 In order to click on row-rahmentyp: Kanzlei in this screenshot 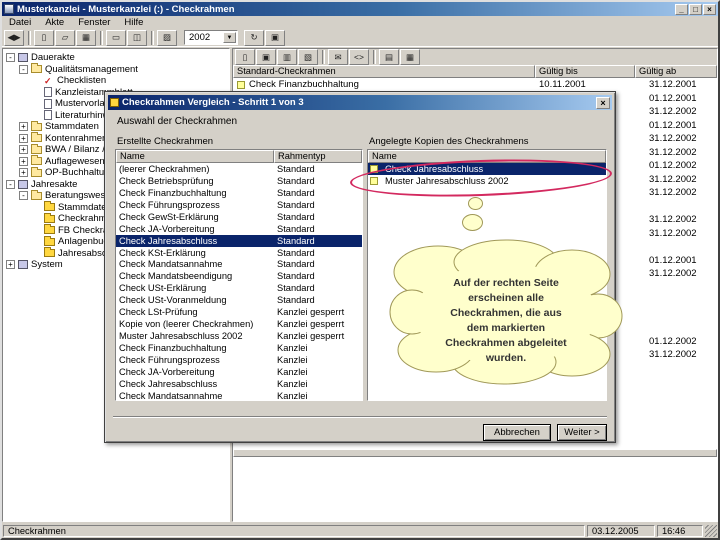, I will do `click(292, 383)`.